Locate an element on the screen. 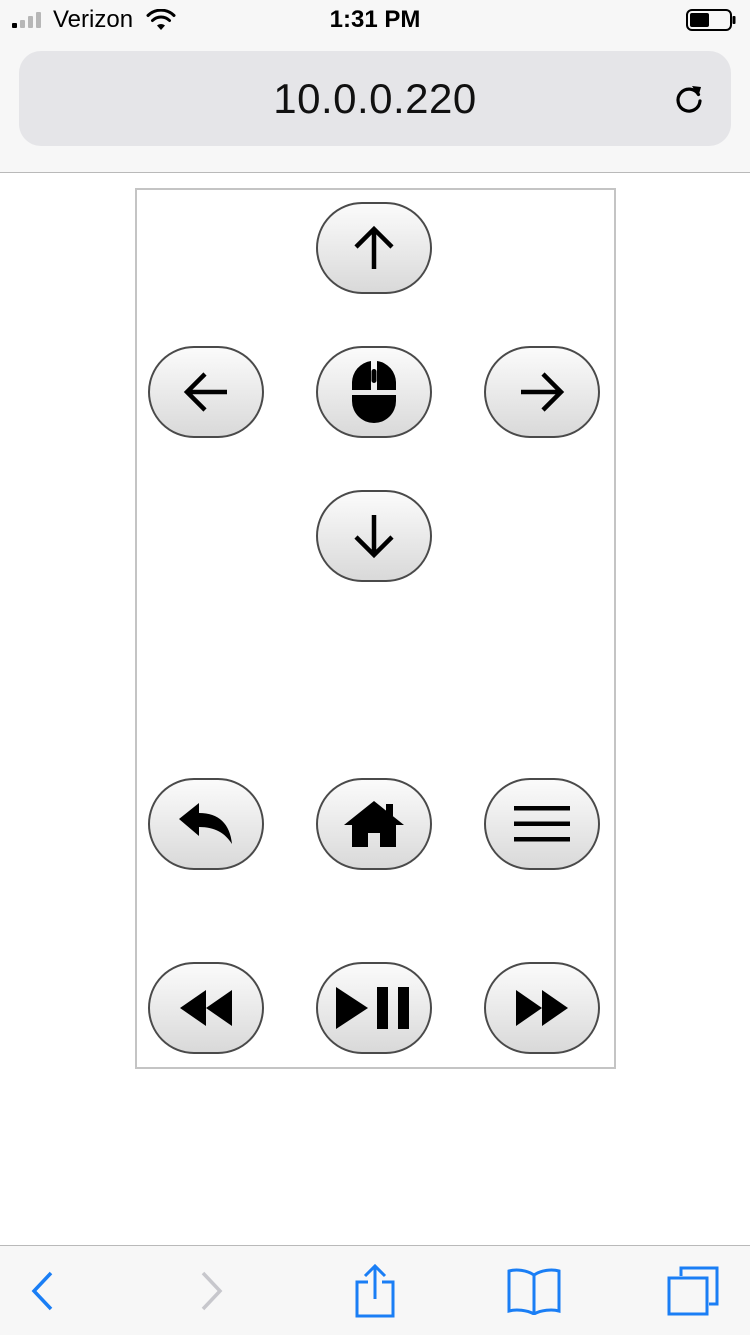 This screenshot has width=750, height=1335. fast-forward-button is located at coordinates (542, 1008).